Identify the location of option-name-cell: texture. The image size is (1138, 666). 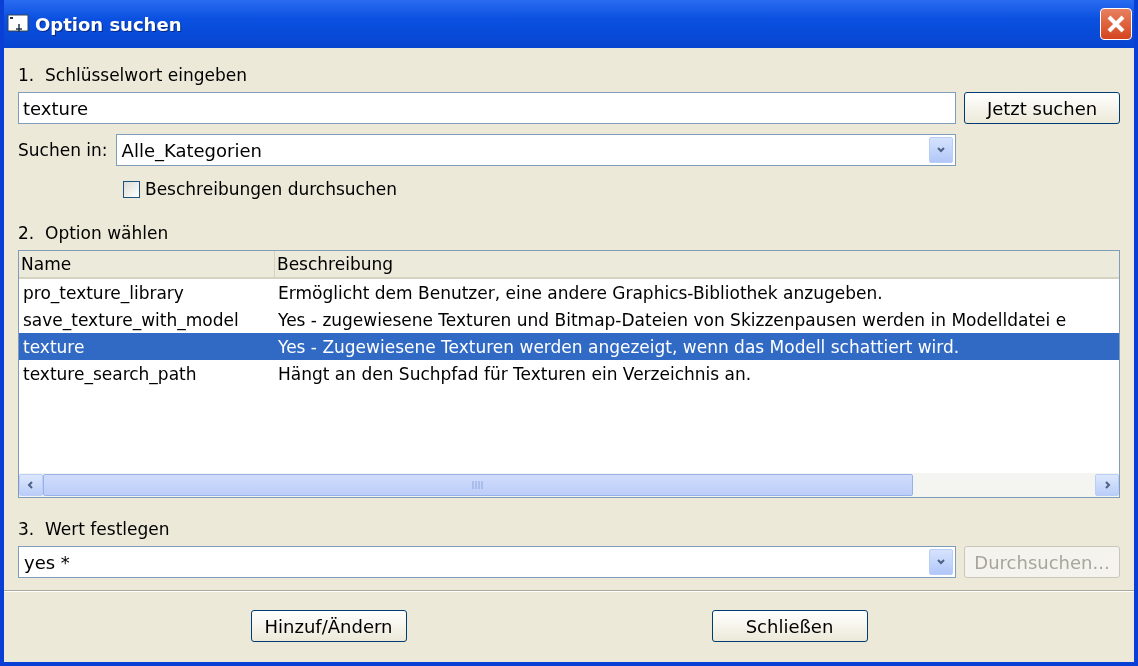
(146, 346).